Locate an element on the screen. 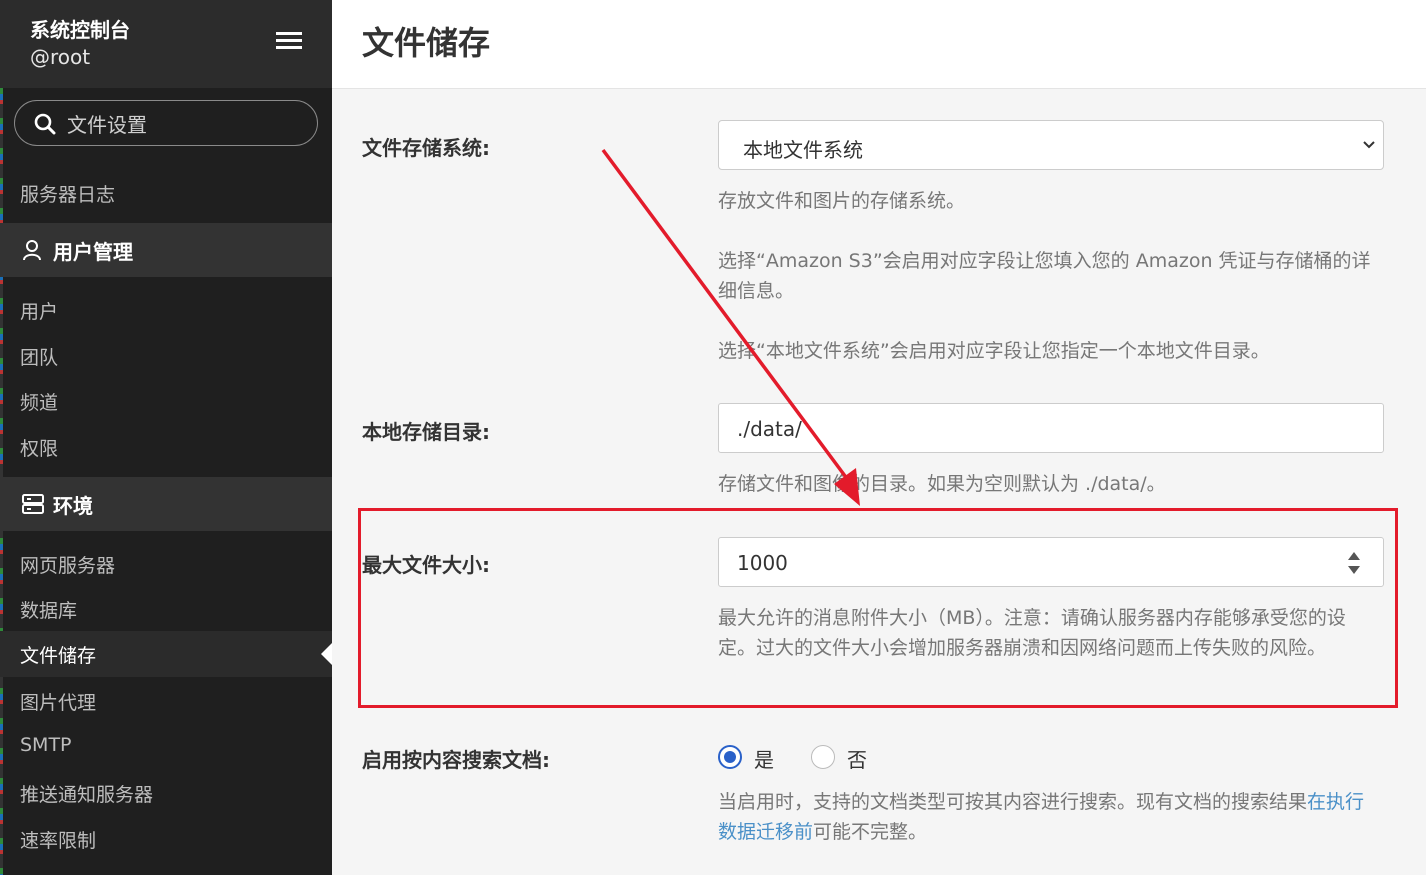 The width and height of the screenshot is (1426, 875). page-title: 文件储存 is located at coordinates (426, 43).